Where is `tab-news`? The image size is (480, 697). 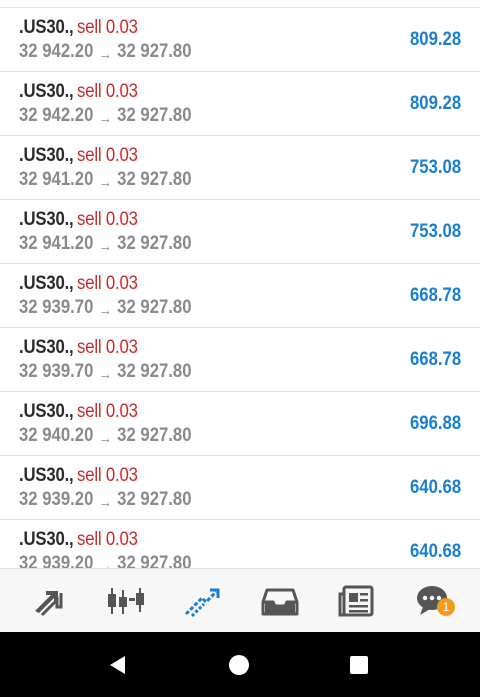 tab-news is located at coordinates (357, 601).